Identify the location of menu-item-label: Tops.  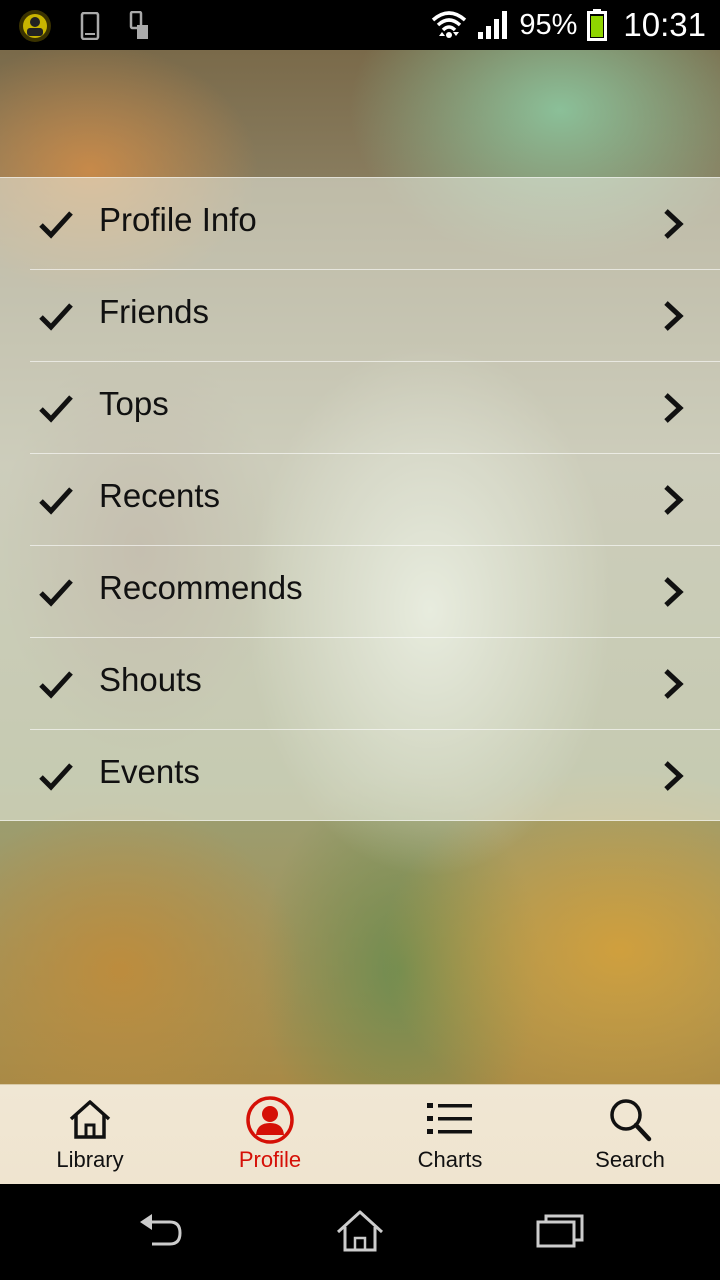
(134, 403).